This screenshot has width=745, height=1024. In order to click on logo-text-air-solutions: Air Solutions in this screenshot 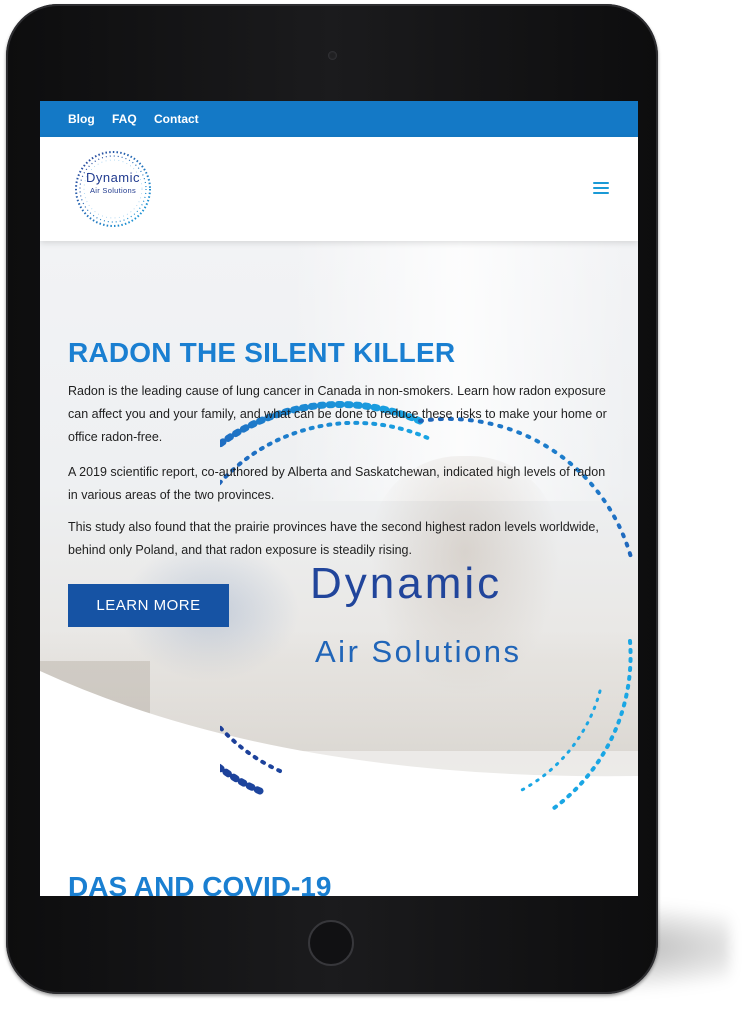, I will do `click(112, 190)`.